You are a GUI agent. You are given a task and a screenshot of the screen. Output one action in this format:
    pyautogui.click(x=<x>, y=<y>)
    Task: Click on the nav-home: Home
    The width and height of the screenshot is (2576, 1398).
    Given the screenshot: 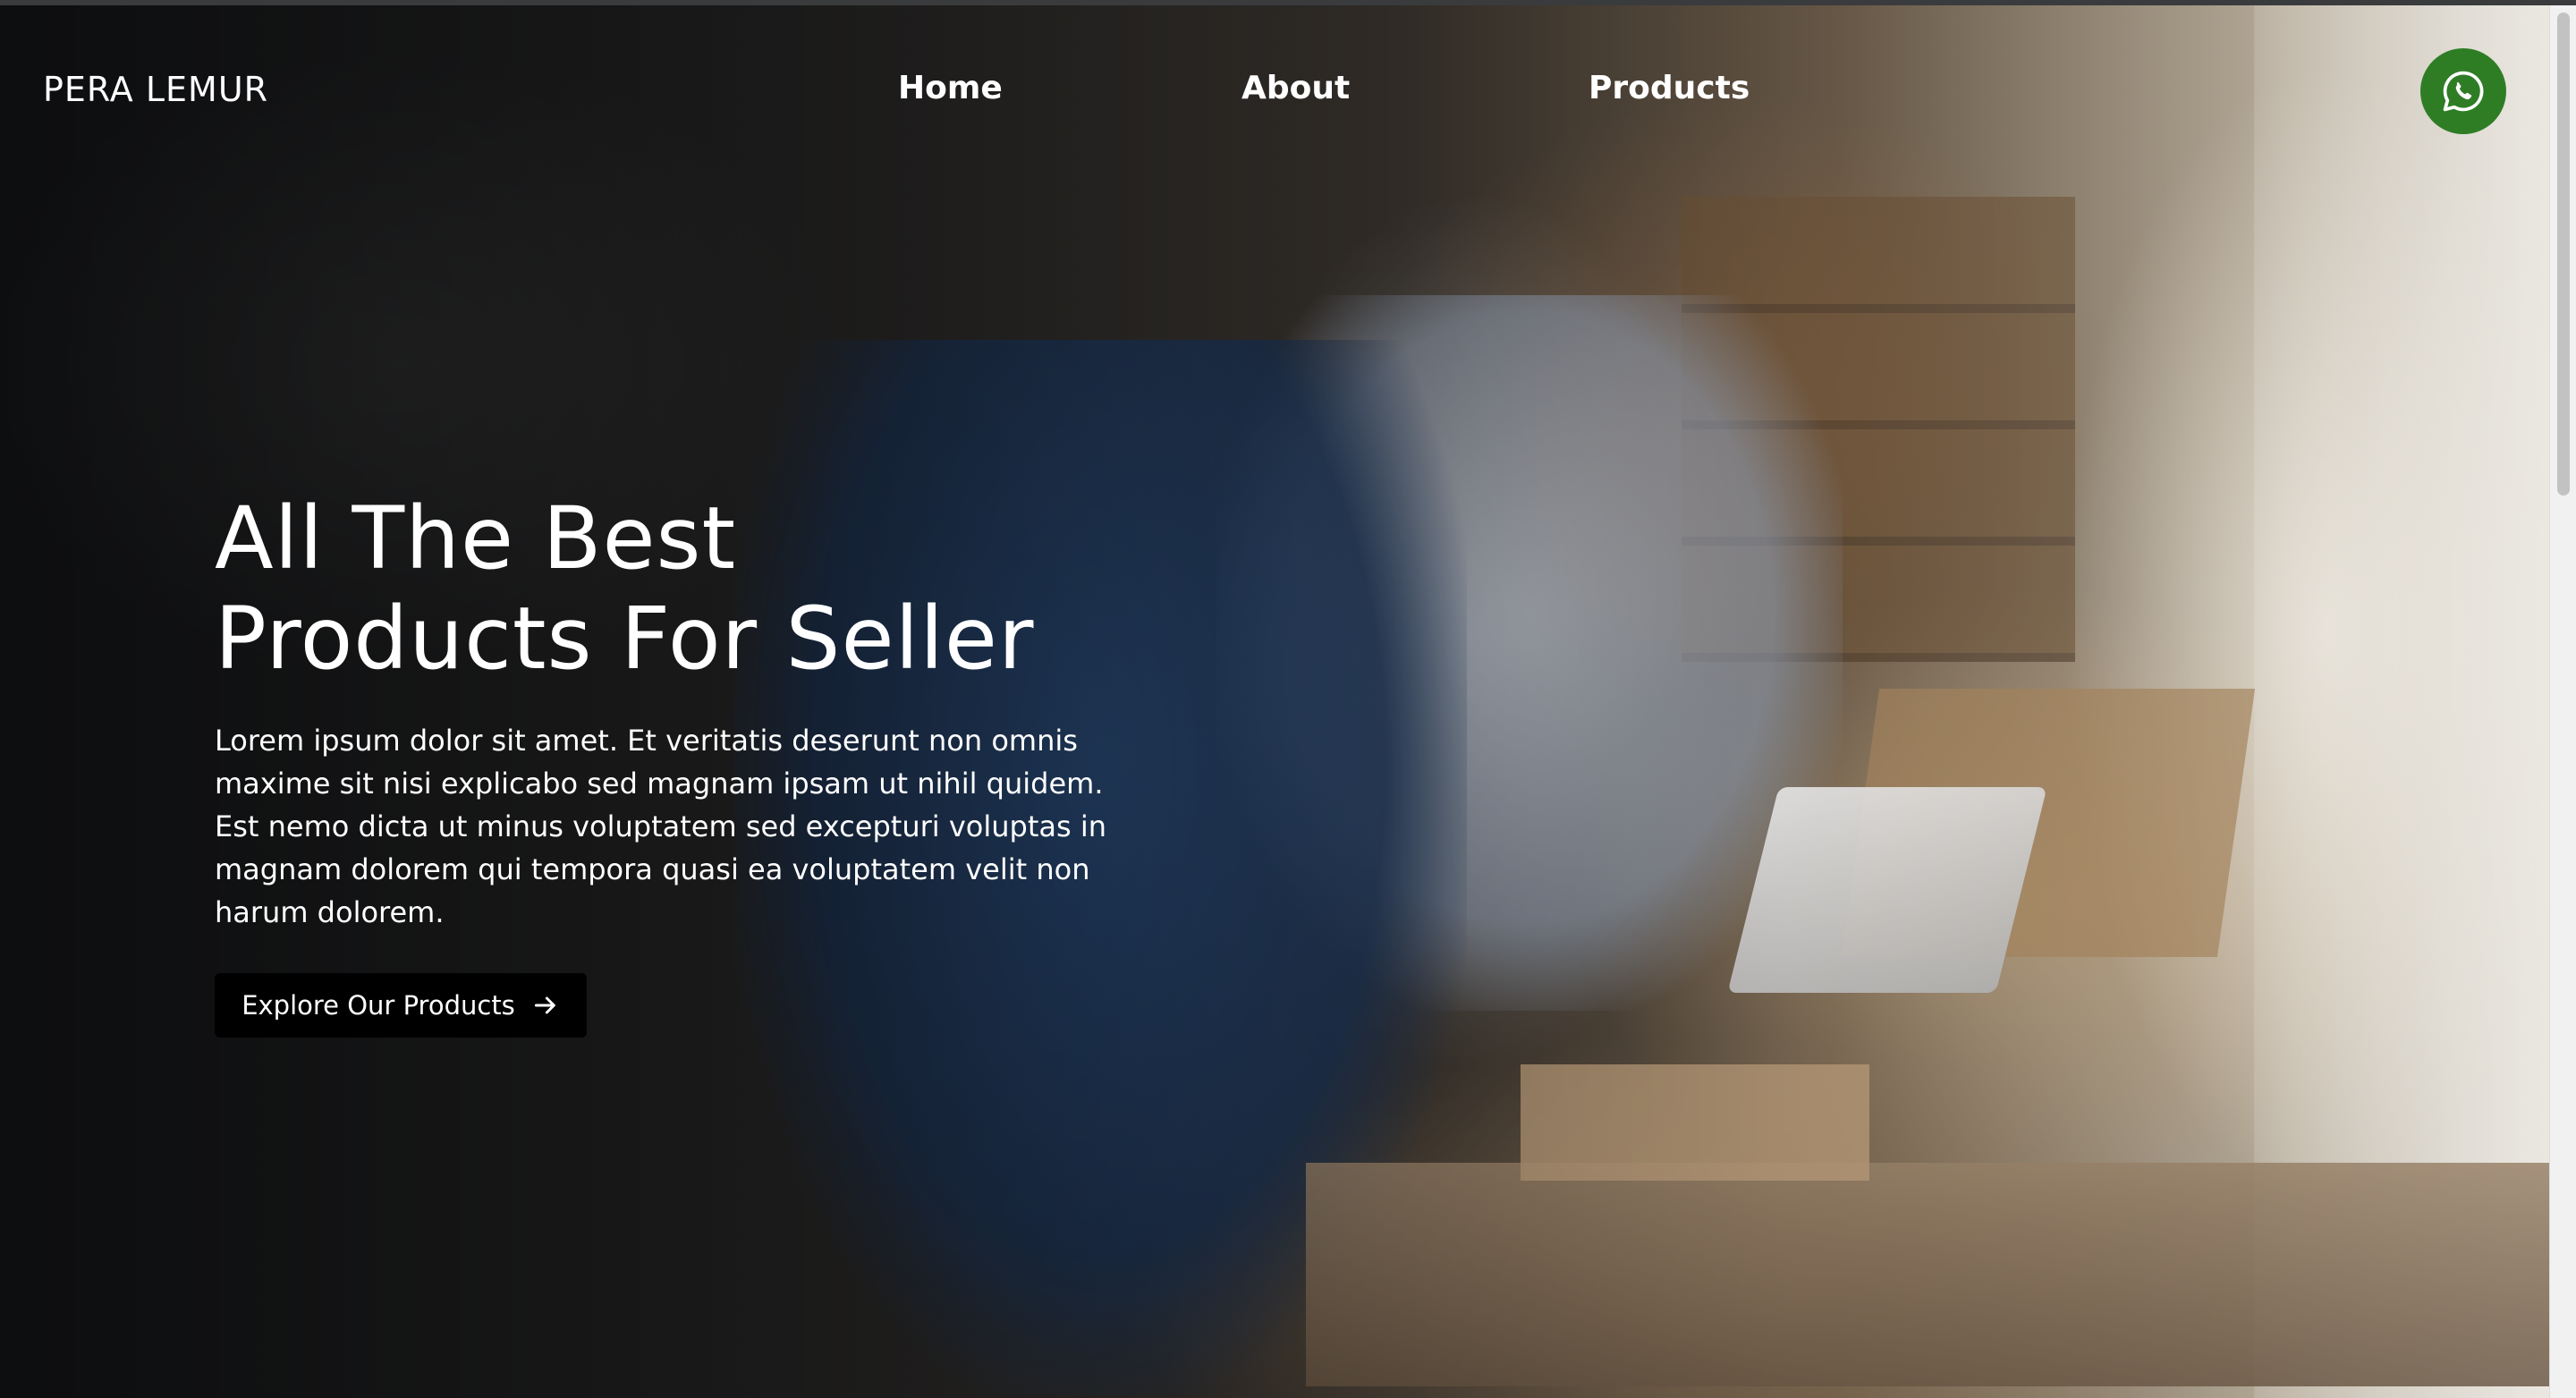 What is the action you would take?
    pyautogui.click(x=950, y=88)
    